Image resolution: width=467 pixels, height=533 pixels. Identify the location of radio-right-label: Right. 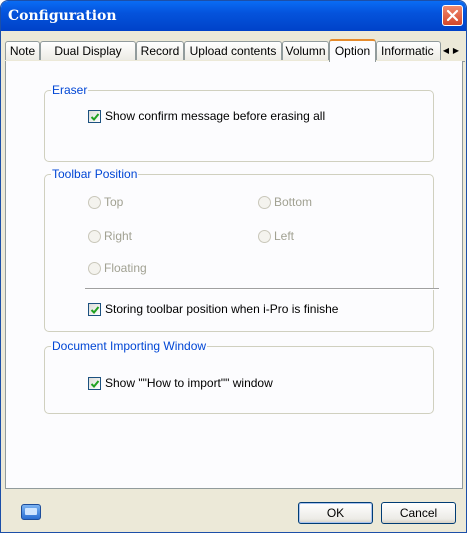
(118, 236).